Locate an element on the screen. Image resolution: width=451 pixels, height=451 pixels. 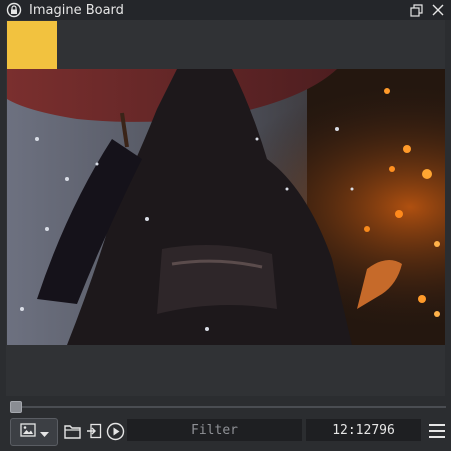
restore-icon is located at coordinates (416, 10).